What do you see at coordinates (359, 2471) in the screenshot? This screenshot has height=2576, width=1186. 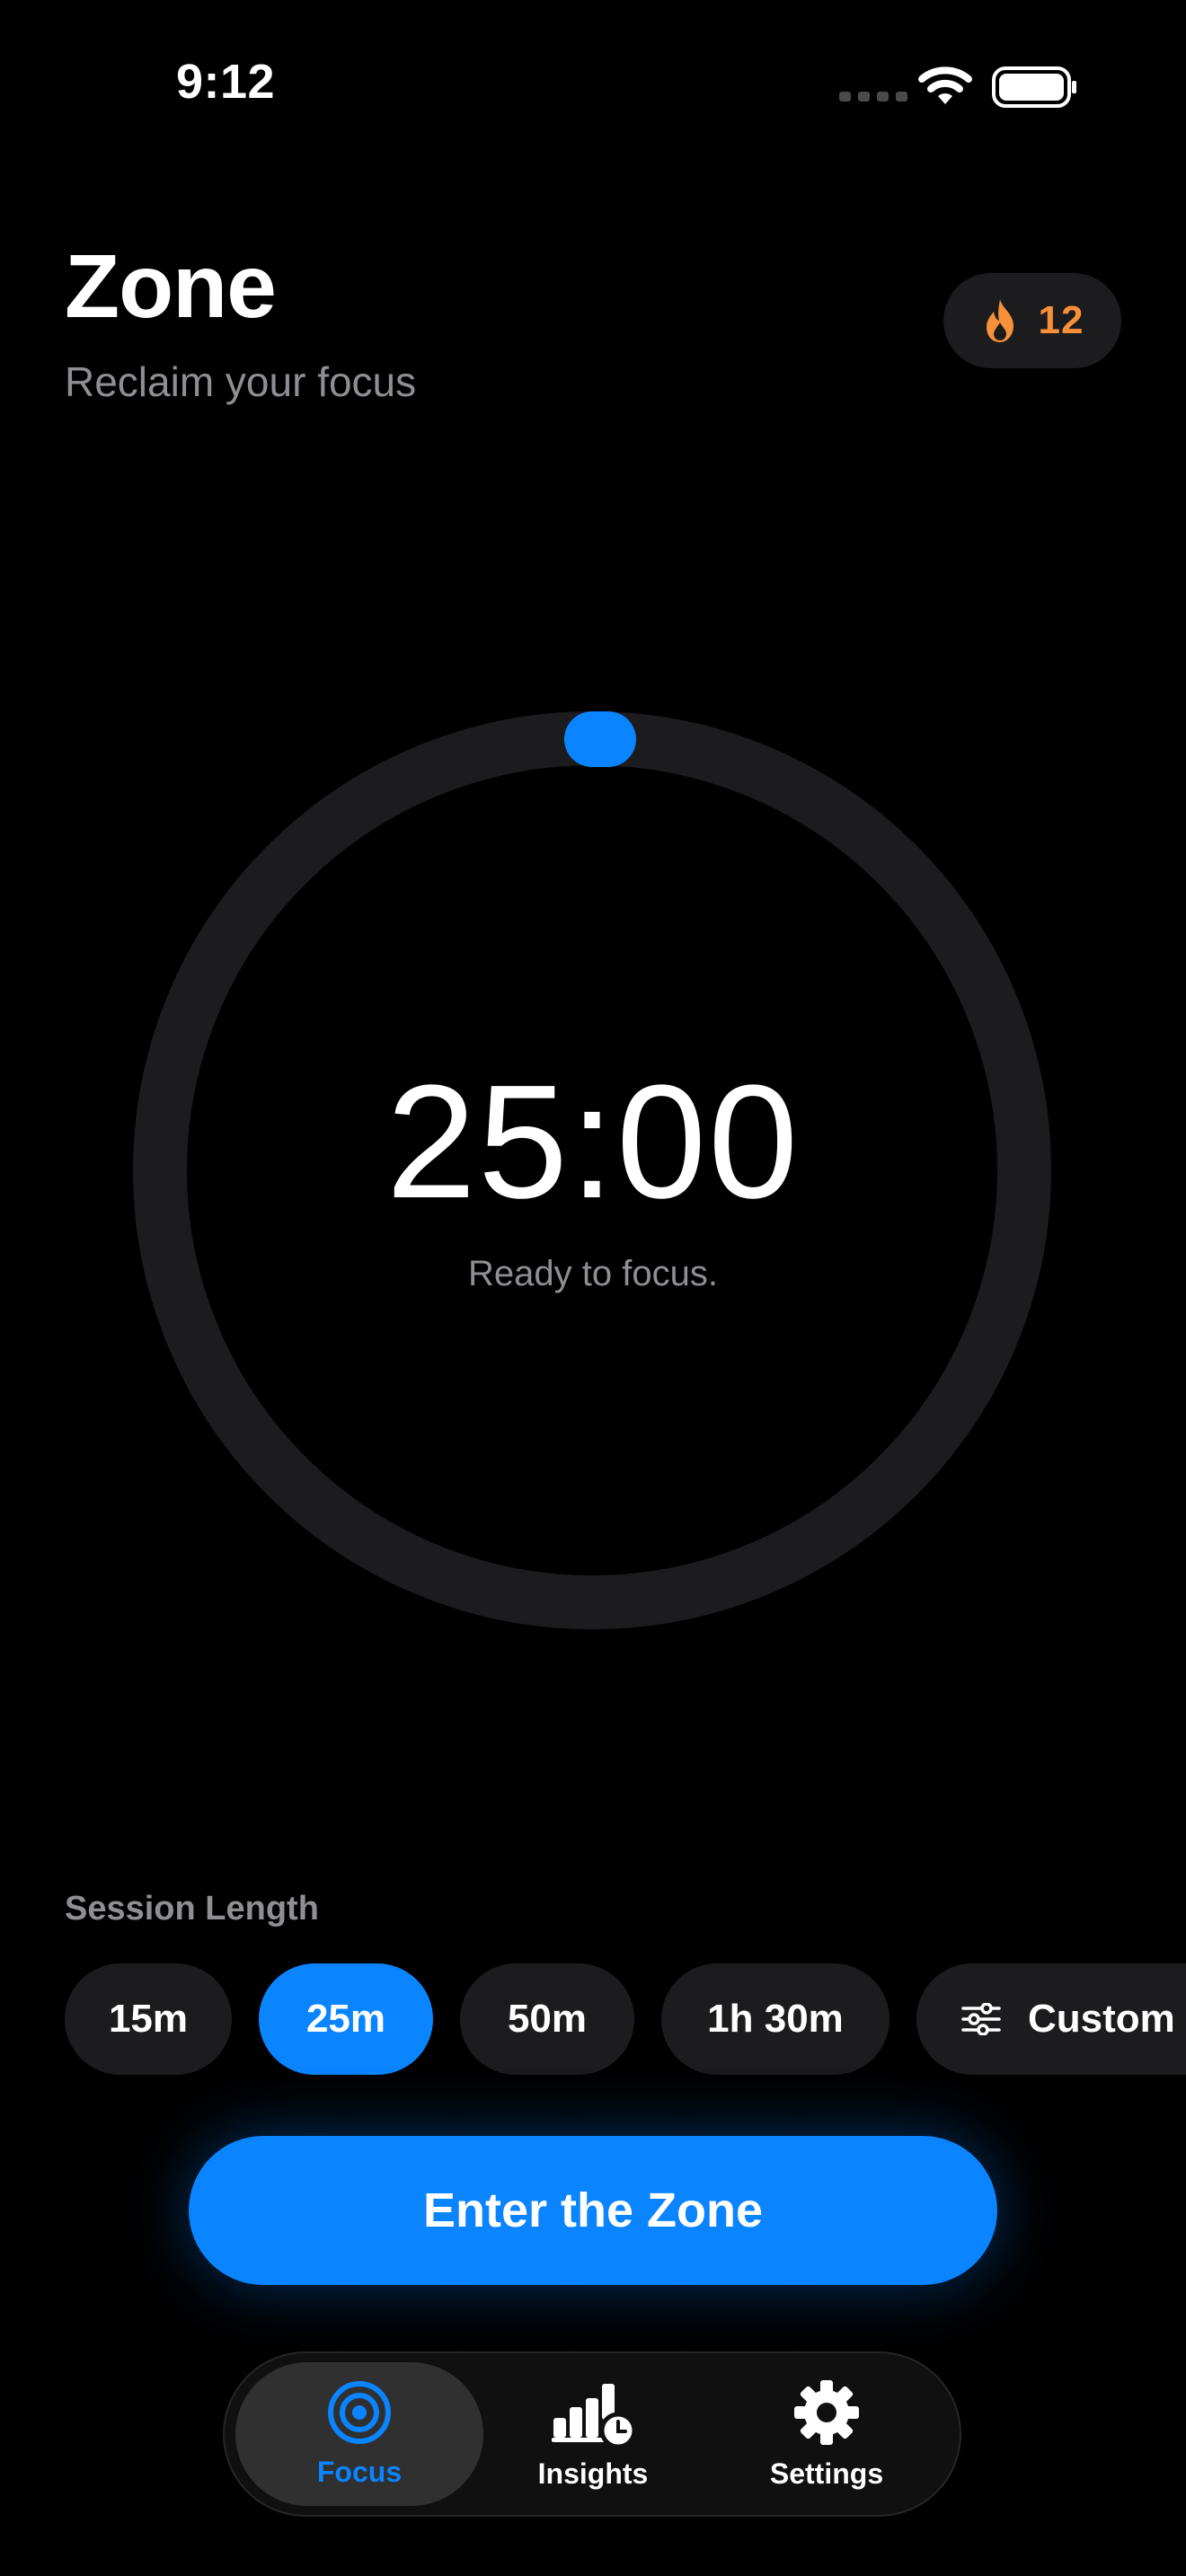 I see `tab-label: Focus` at bounding box center [359, 2471].